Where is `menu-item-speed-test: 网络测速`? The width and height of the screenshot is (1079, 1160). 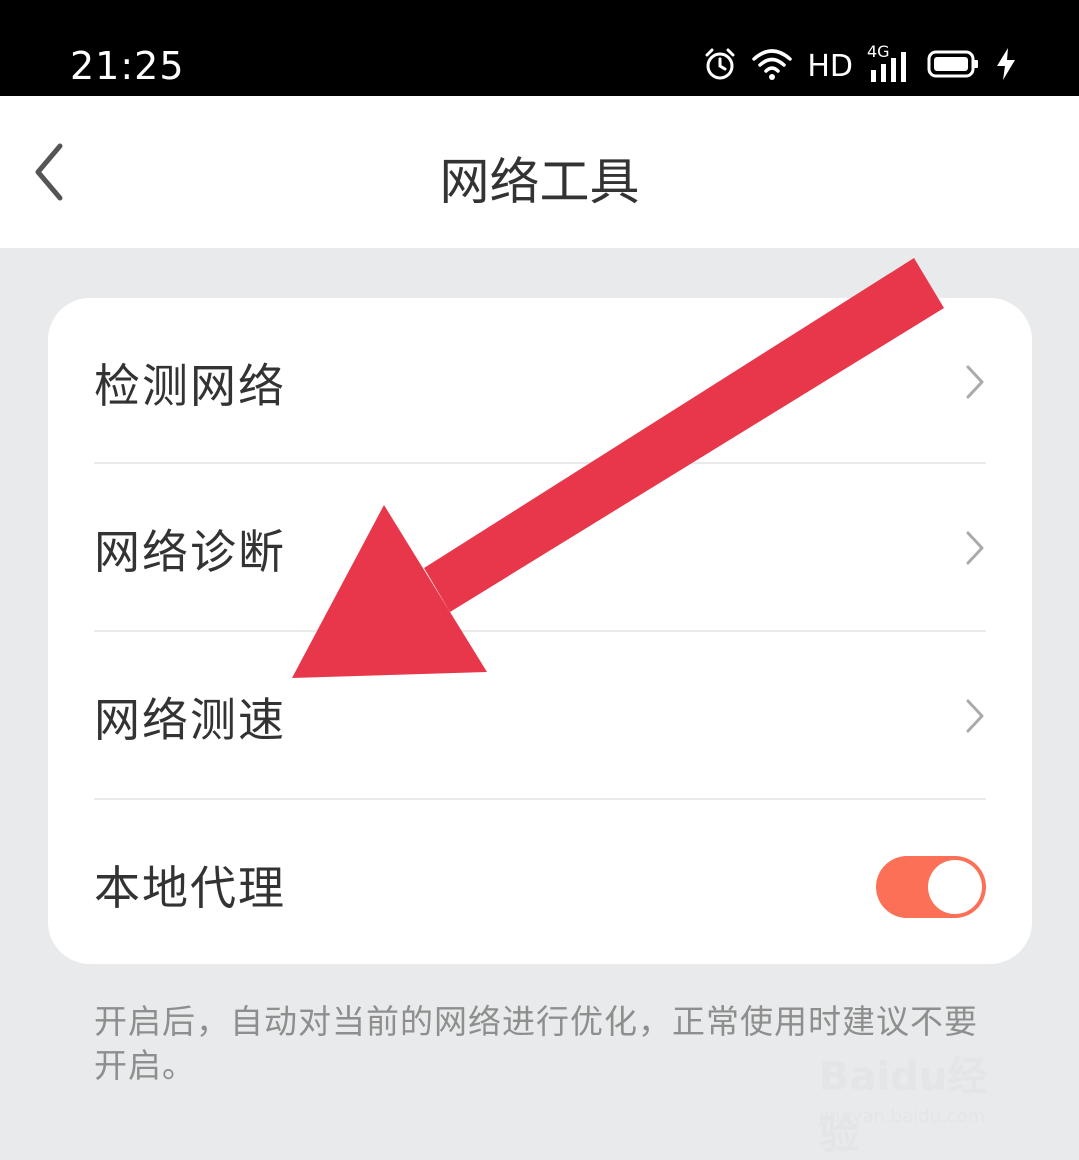
menu-item-speed-test: 网络测速 is located at coordinates (540, 716).